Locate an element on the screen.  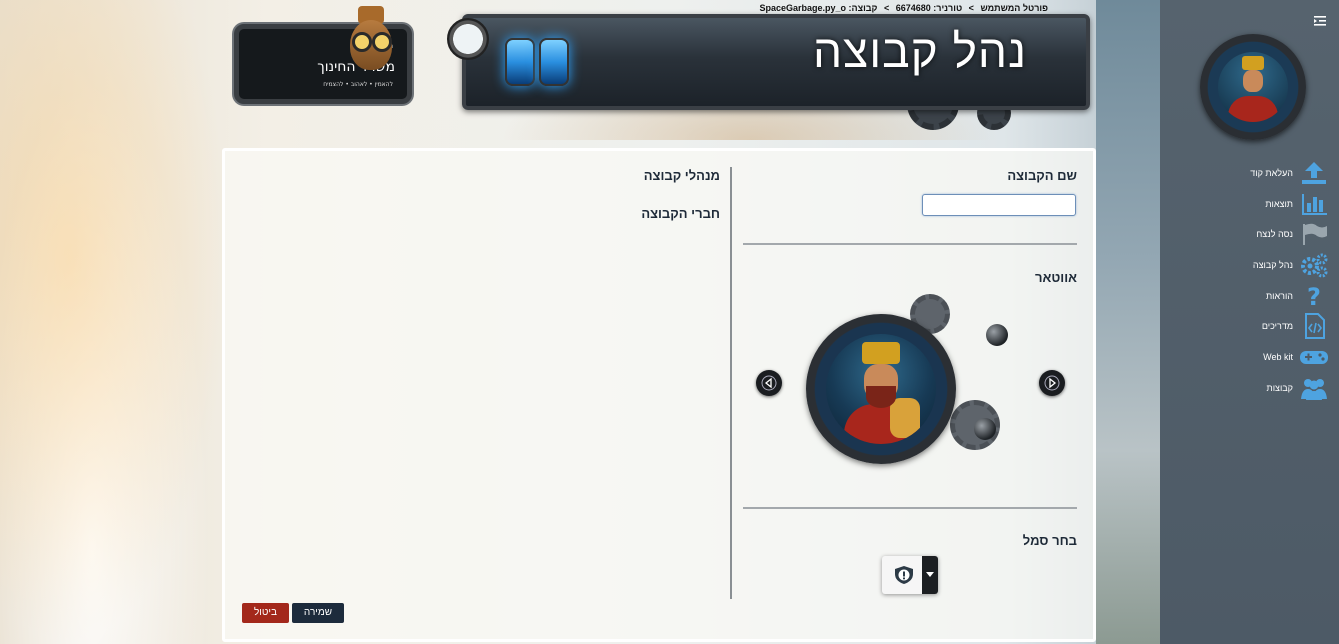
bar-chart-icon is located at coordinates (1314, 204).